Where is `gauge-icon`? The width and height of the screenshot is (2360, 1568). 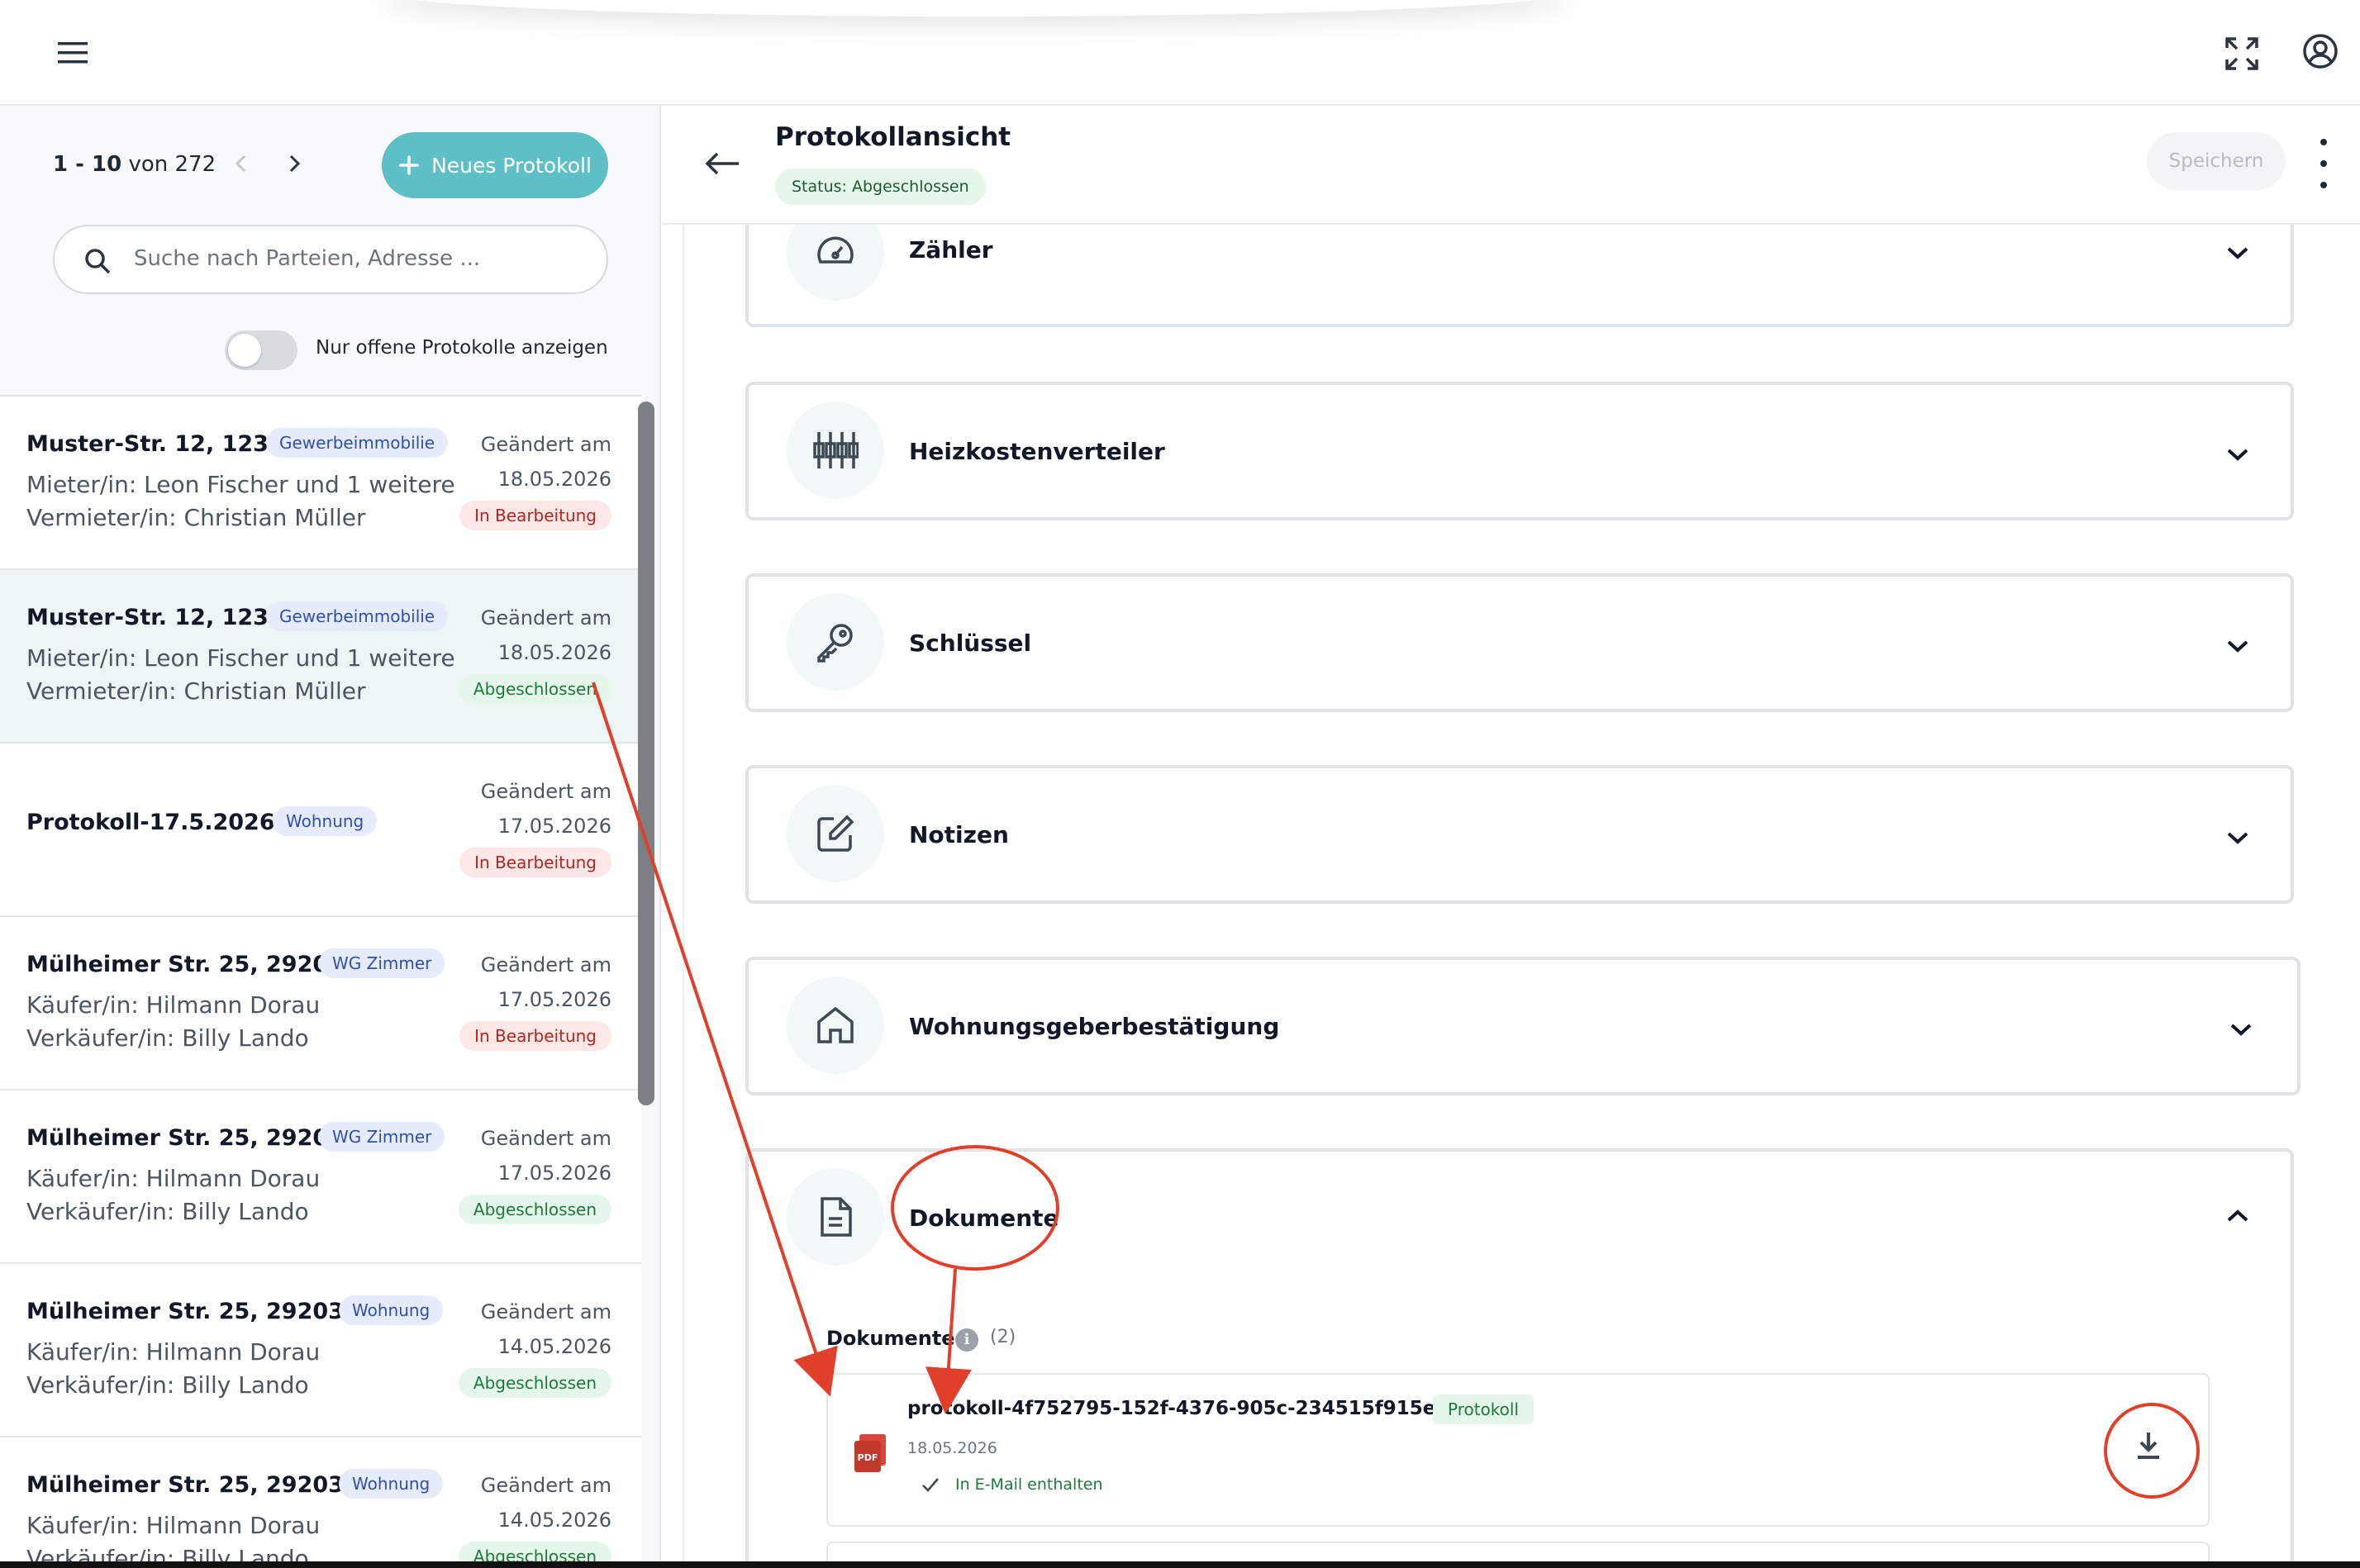
gauge-icon is located at coordinates (835, 263).